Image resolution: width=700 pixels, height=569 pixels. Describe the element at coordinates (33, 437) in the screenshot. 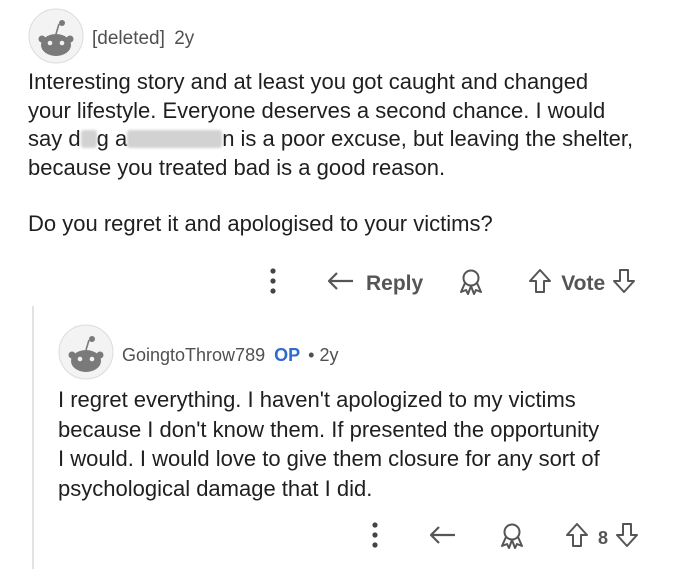

I see `thread-line` at that location.